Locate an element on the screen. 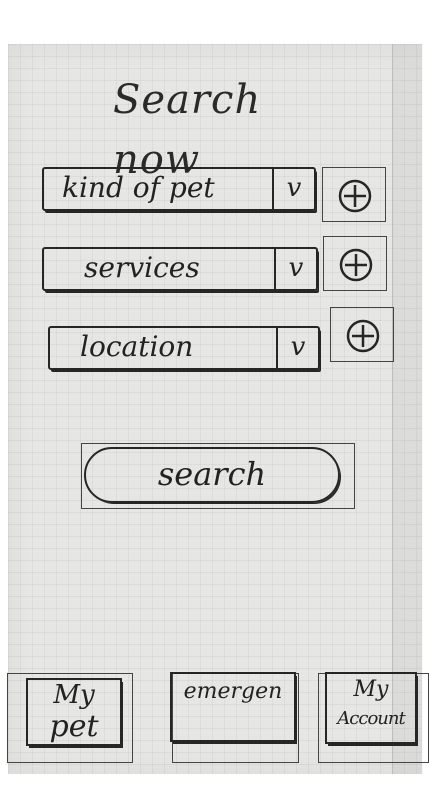 This screenshot has width=429, height=800. add-kind-of-pet-button is located at coordinates (354, 194).